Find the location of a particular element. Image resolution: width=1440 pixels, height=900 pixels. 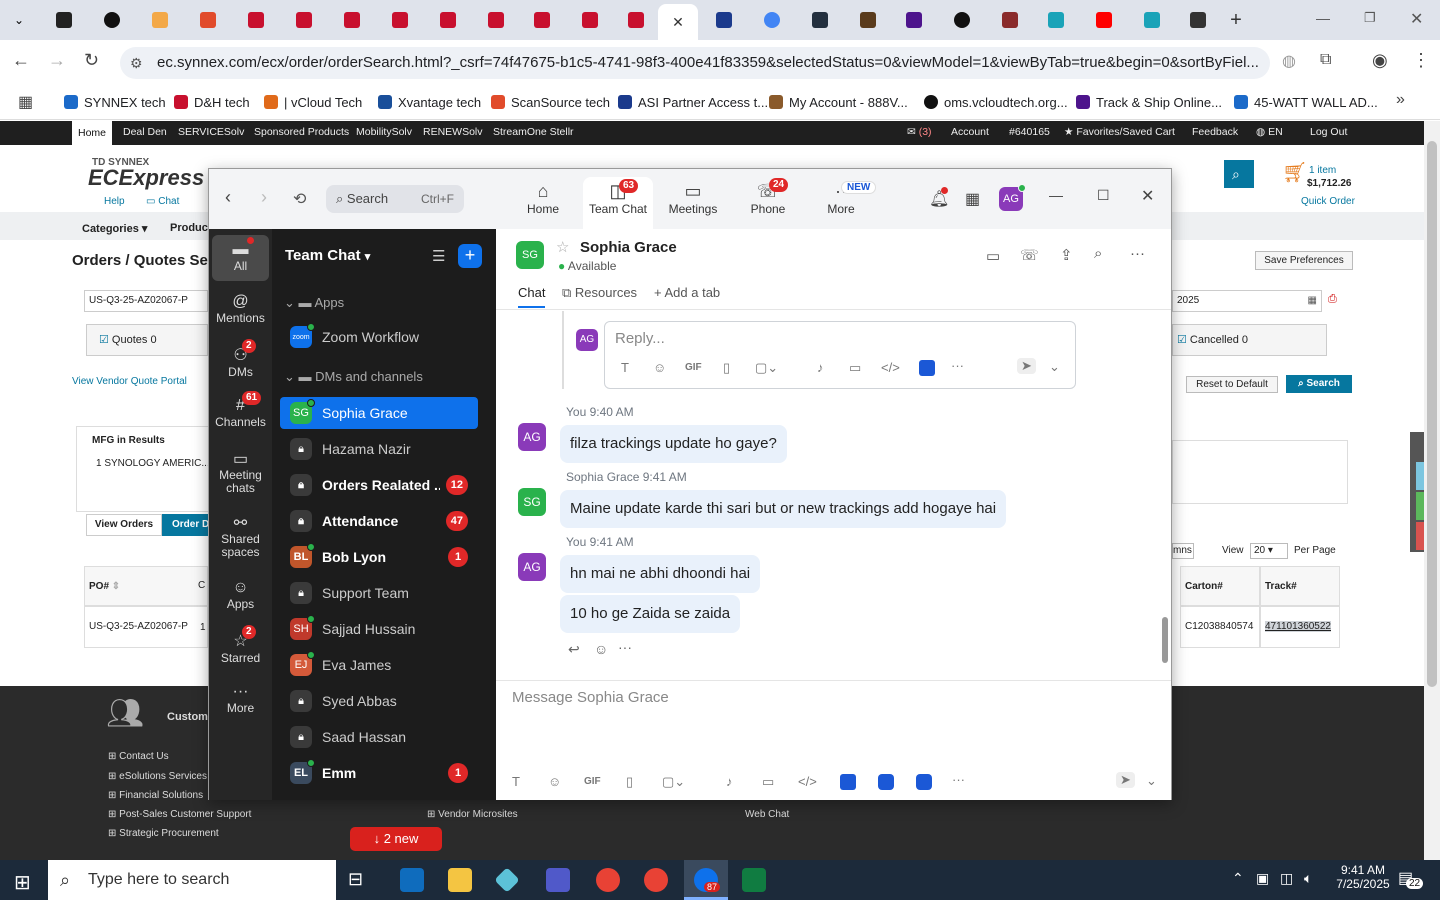

nav-deal-den: Deal Den is located at coordinates (145, 132).